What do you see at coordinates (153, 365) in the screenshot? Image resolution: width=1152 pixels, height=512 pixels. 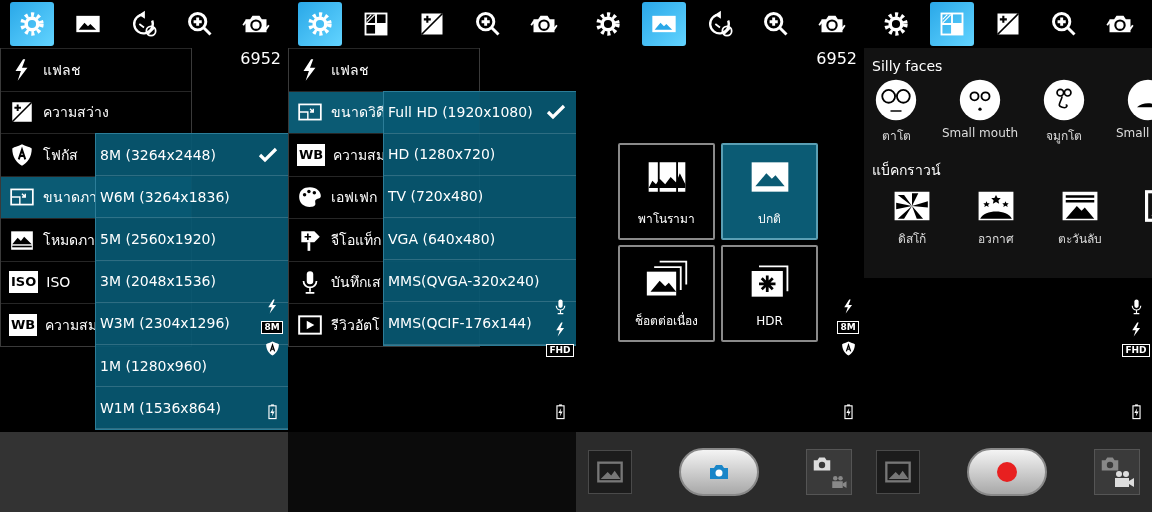 I see `option-label: 1M (1280x960)` at bounding box center [153, 365].